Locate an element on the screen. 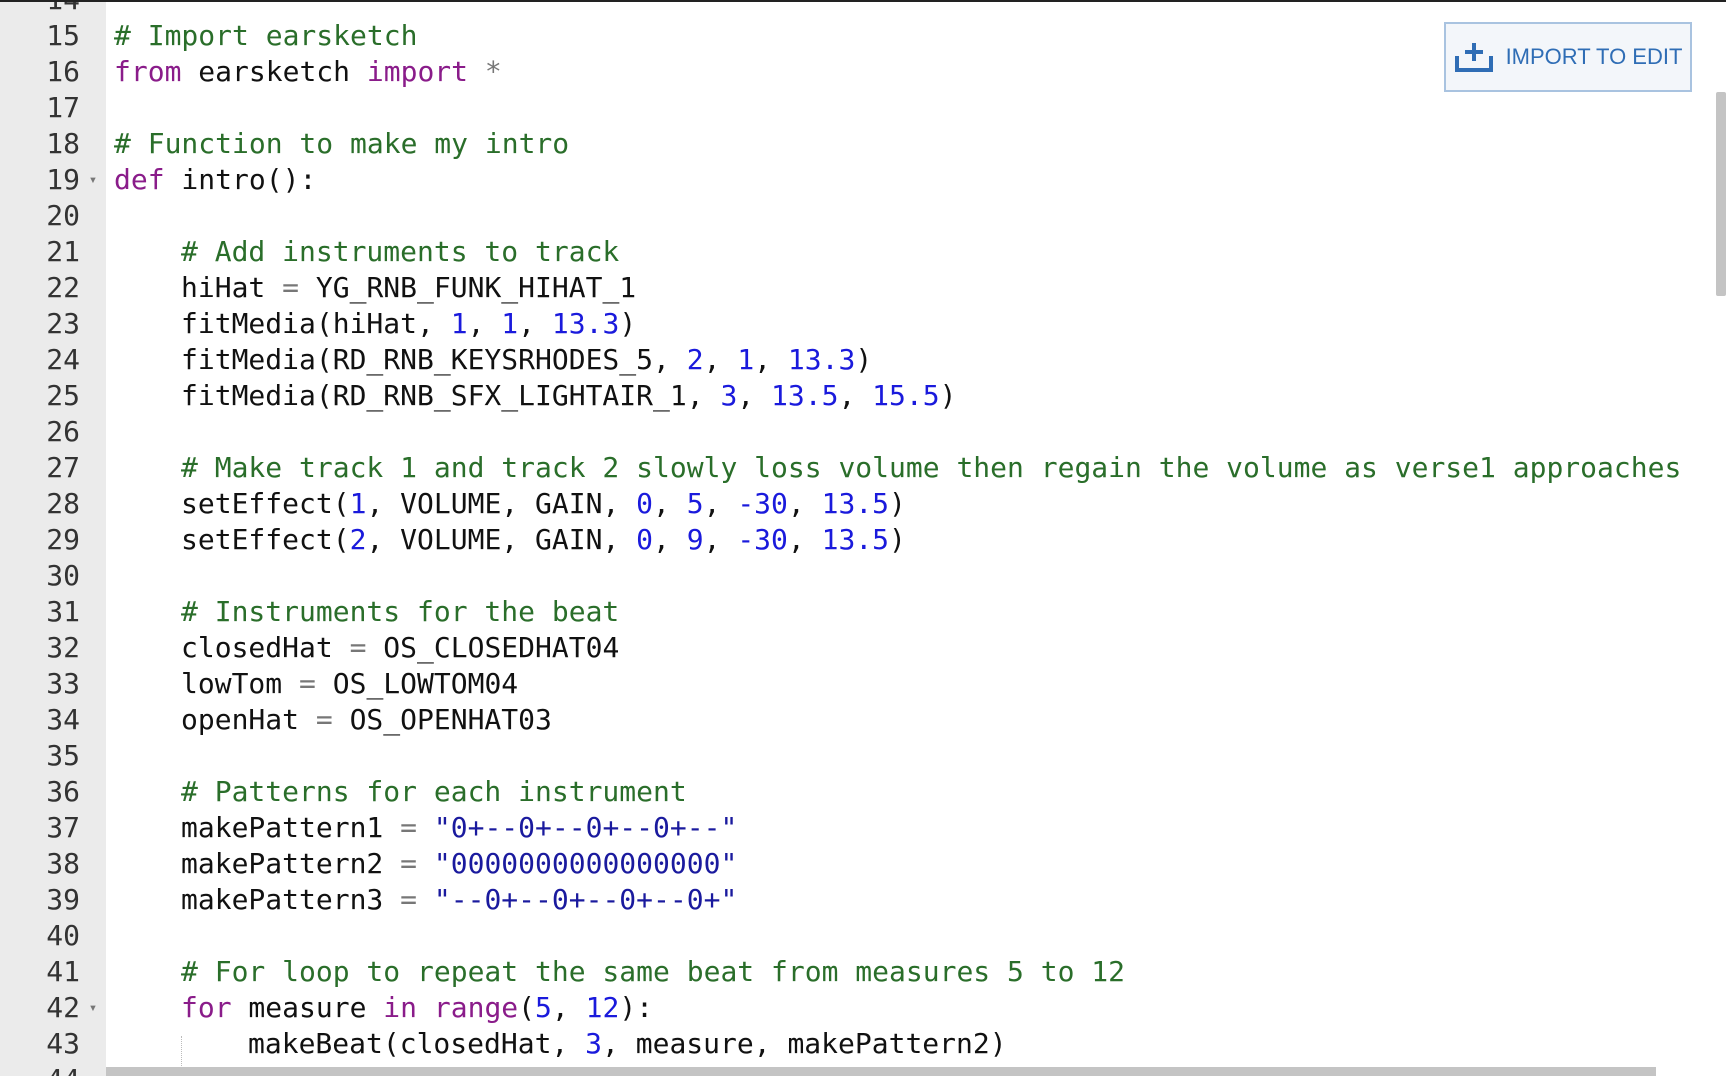 This screenshot has width=1726, height=1076. code-line: 26 is located at coordinates (863, 432).